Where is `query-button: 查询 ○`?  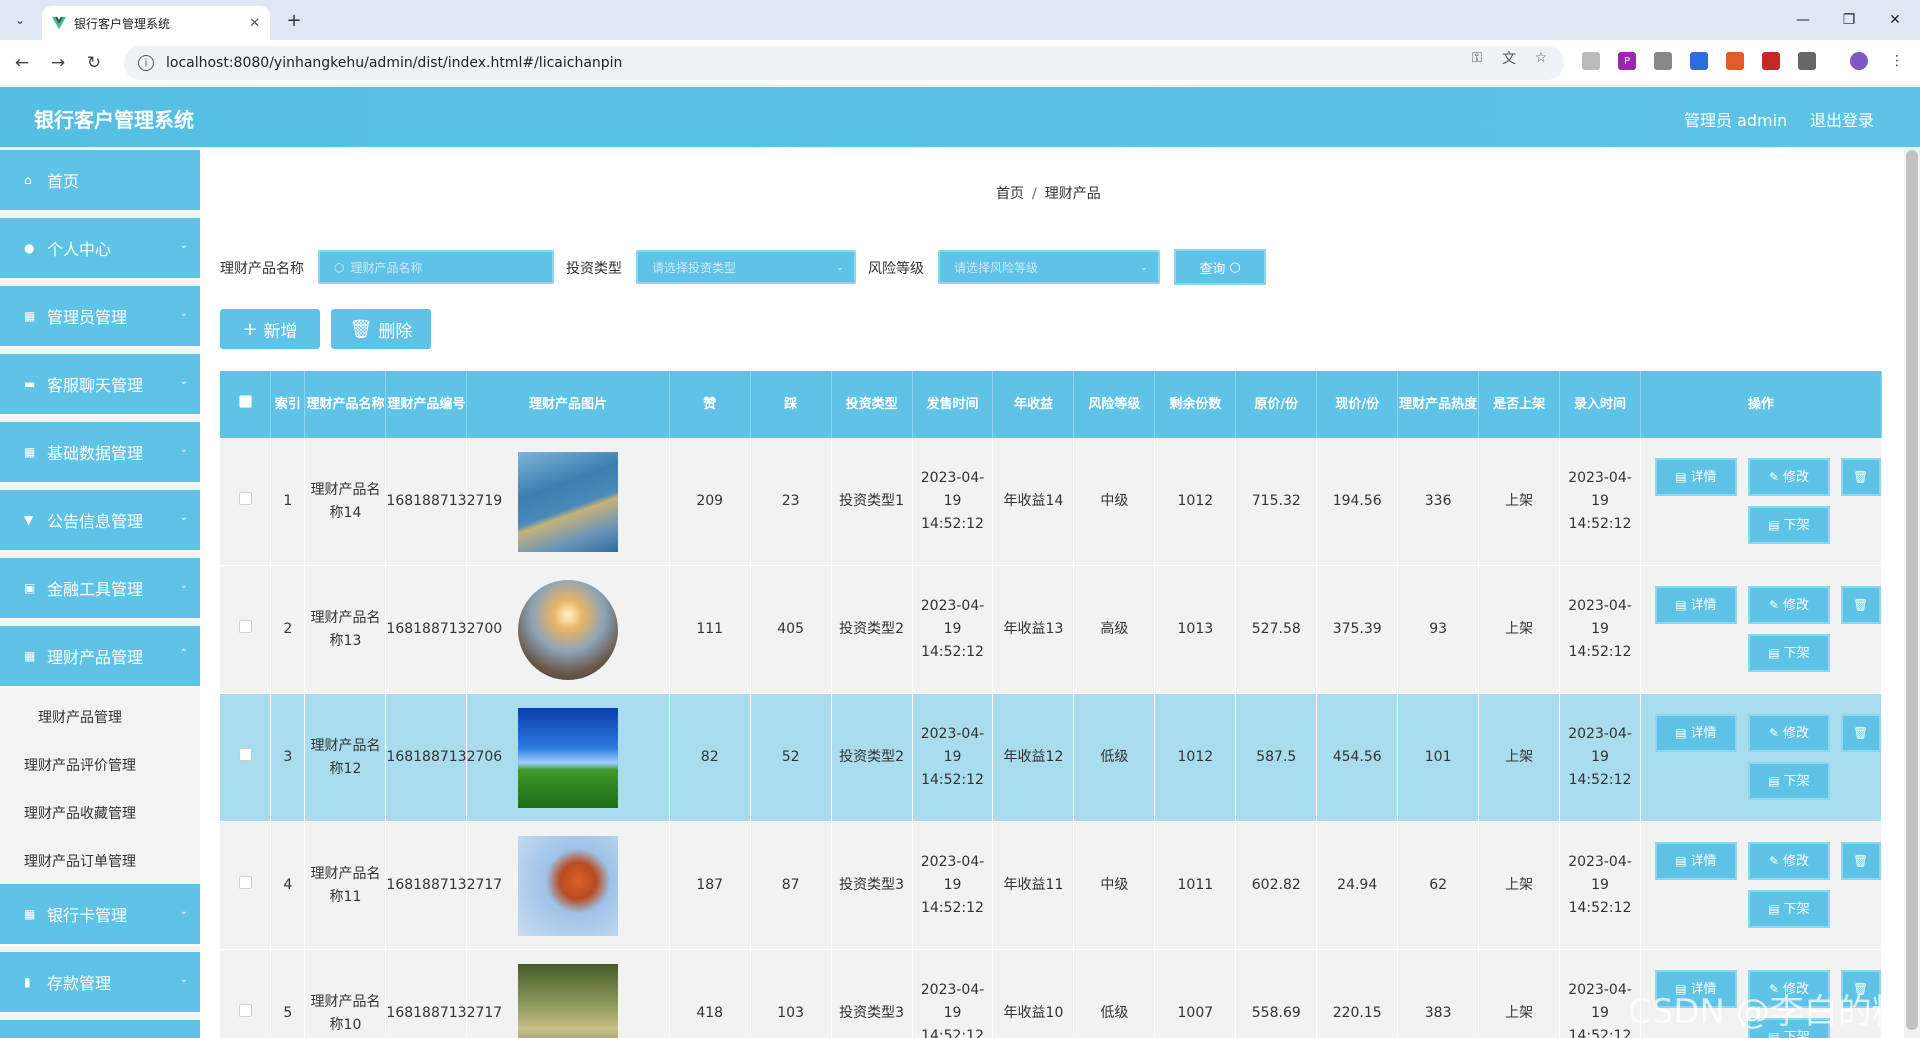 query-button: 查询 ○ is located at coordinates (1220, 267).